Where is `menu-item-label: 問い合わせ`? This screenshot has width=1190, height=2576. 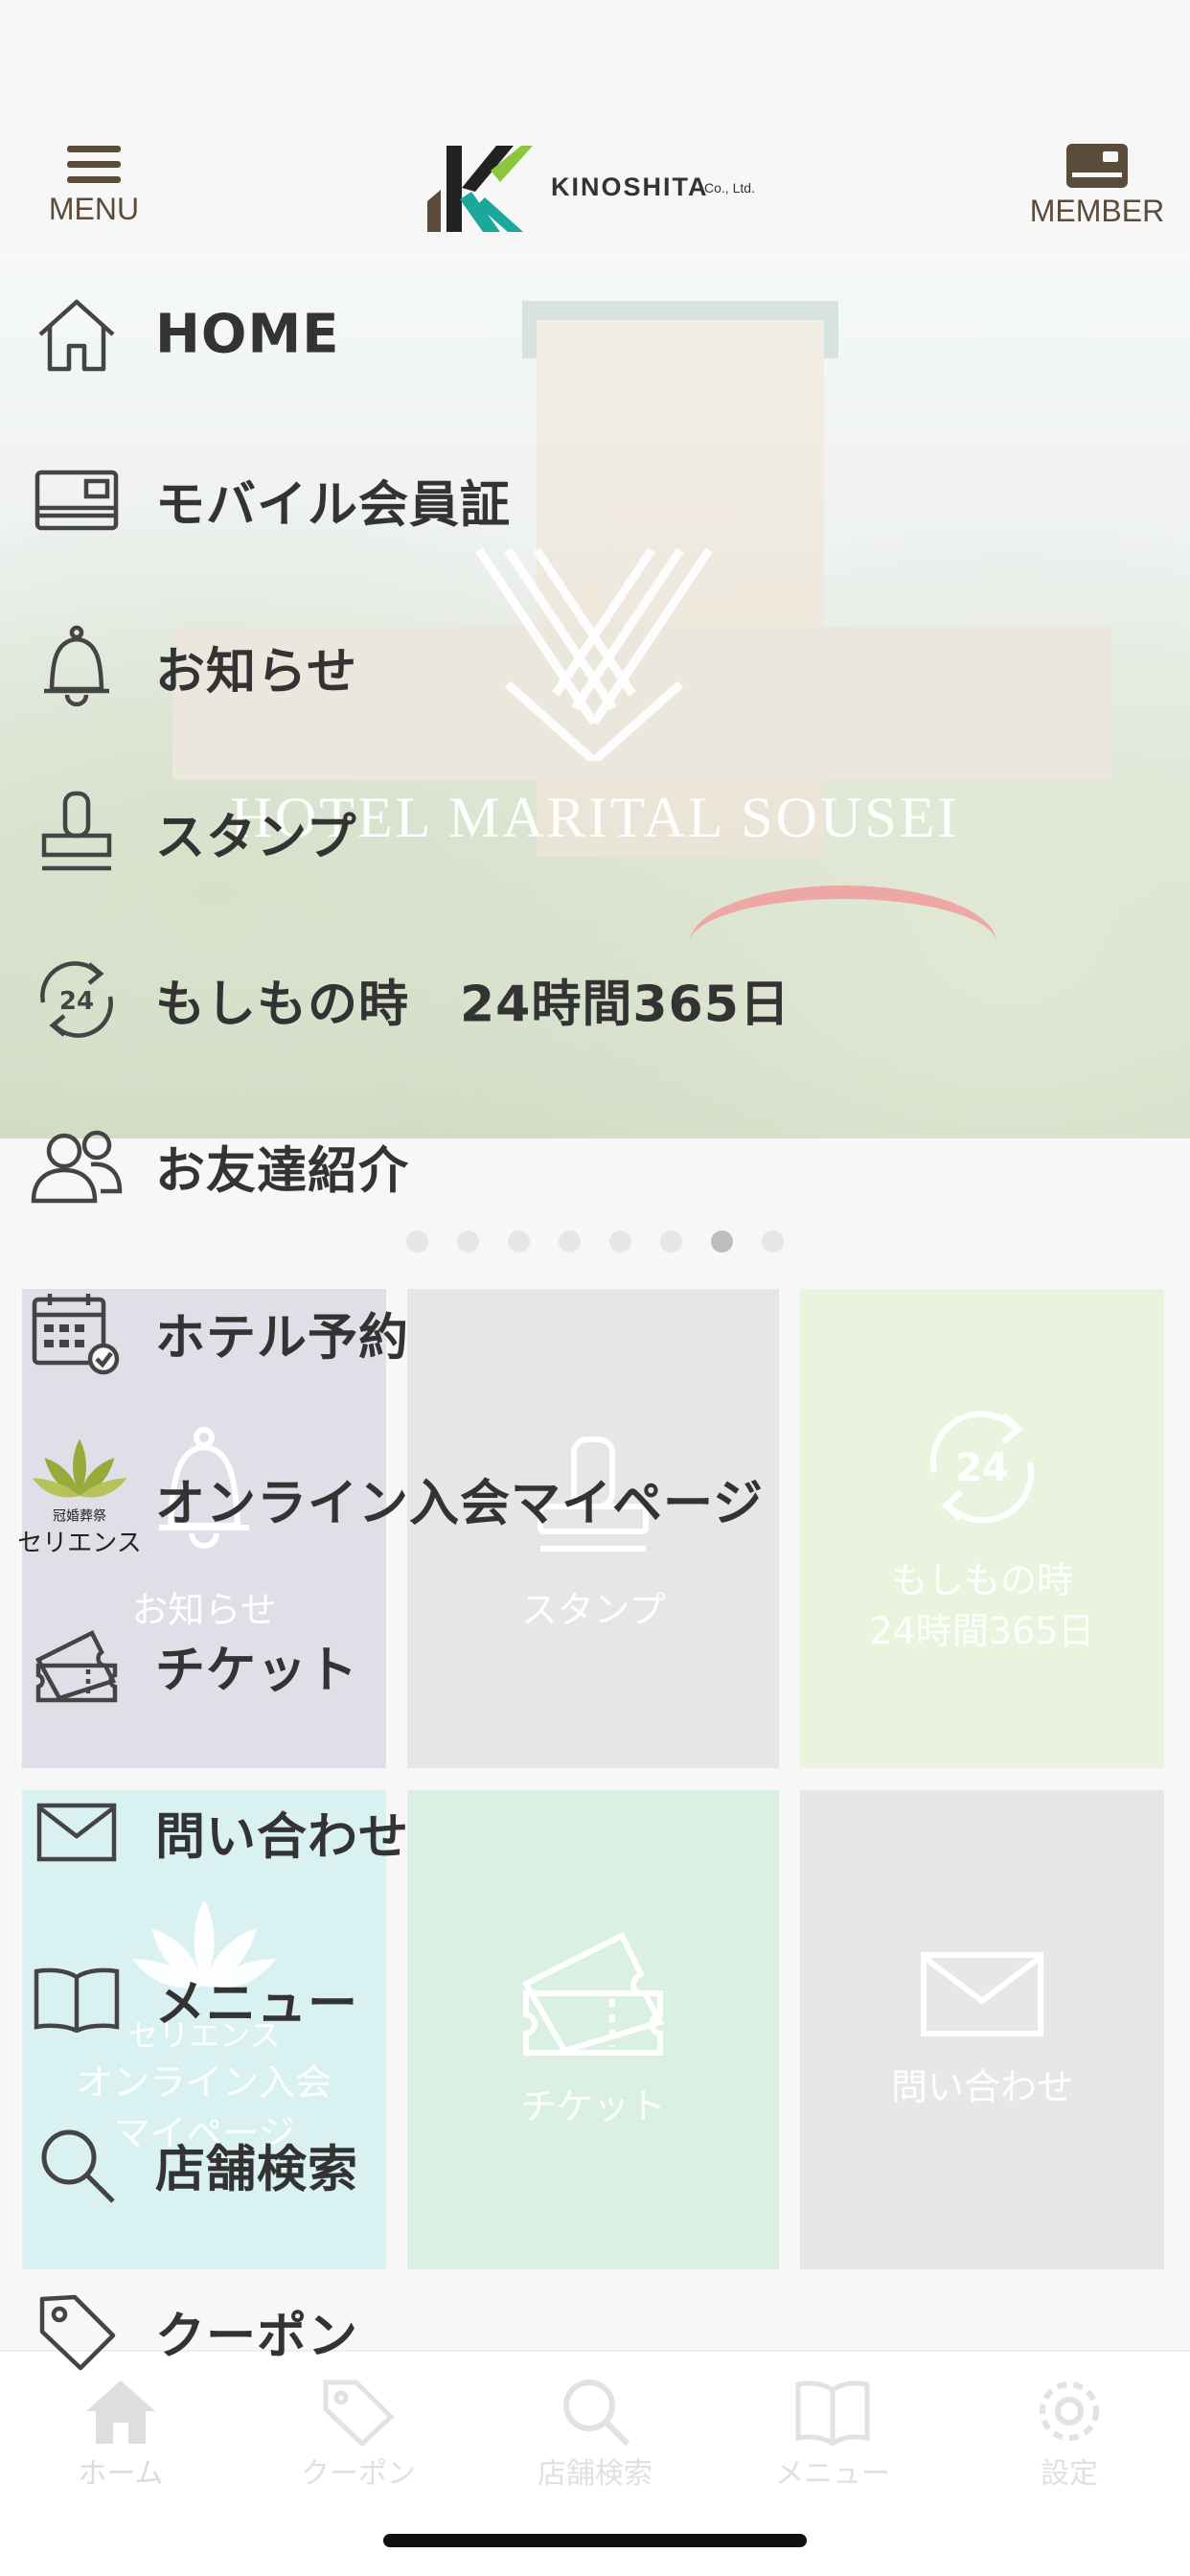 menu-item-label: 問い合わせ is located at coordinates (282, 1837).